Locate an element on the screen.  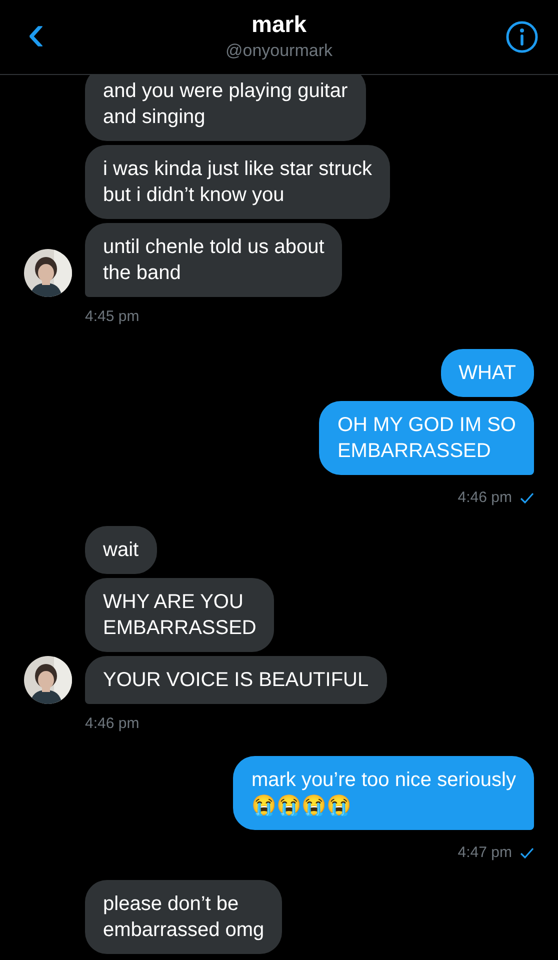
message-bubble: OH MY GOD IM SO EMBARRASSED is located at coordinates (426, 438).